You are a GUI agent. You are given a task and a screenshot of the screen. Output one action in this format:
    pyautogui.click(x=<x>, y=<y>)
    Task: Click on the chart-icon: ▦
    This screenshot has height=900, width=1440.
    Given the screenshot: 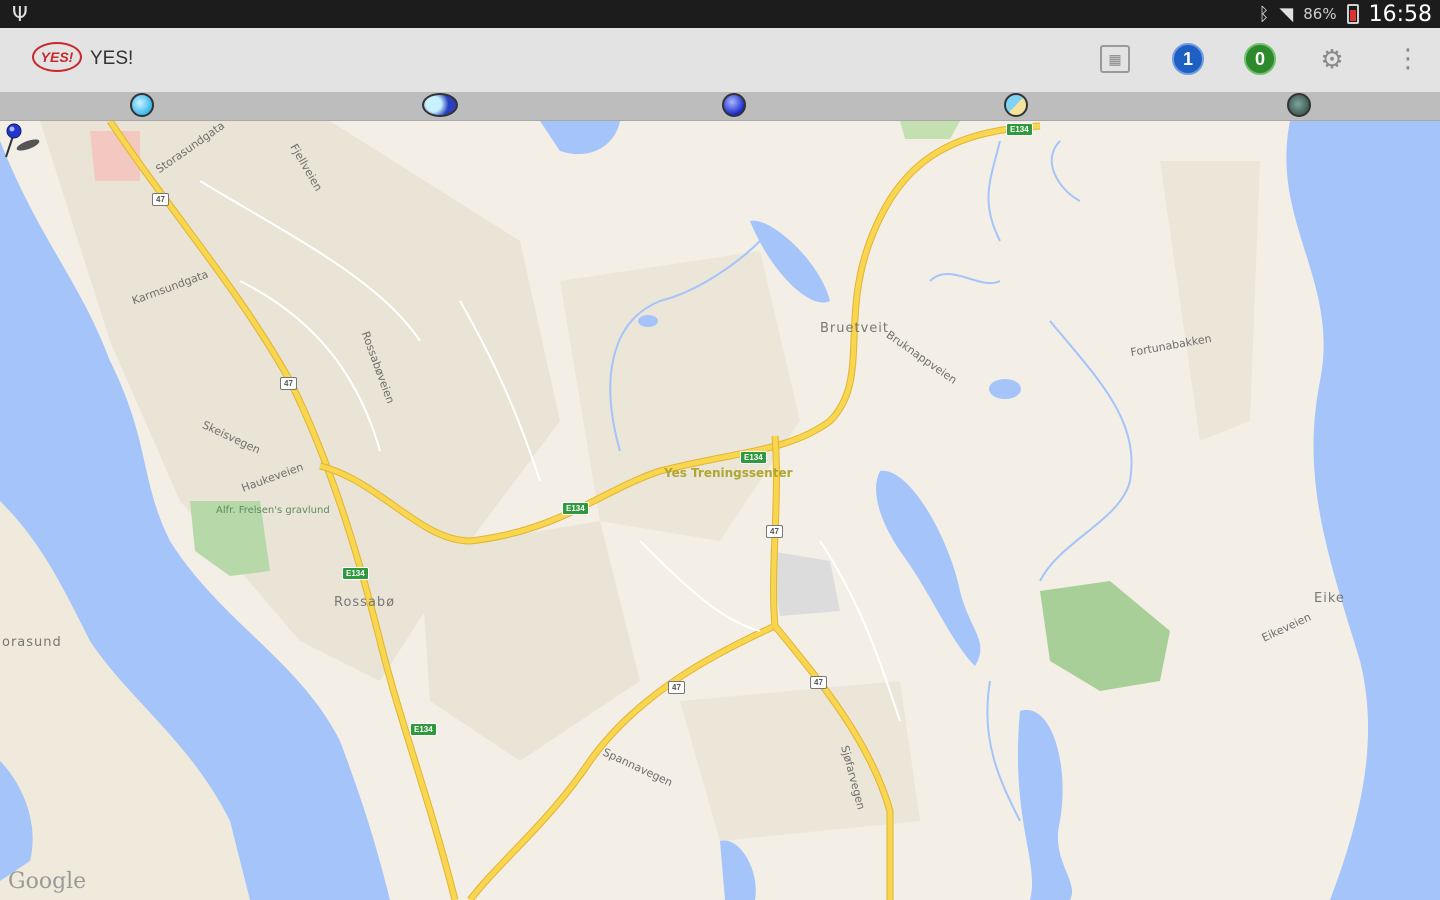 What is the action you would take?
    pyautogui.click(x=1115, y=58)
    